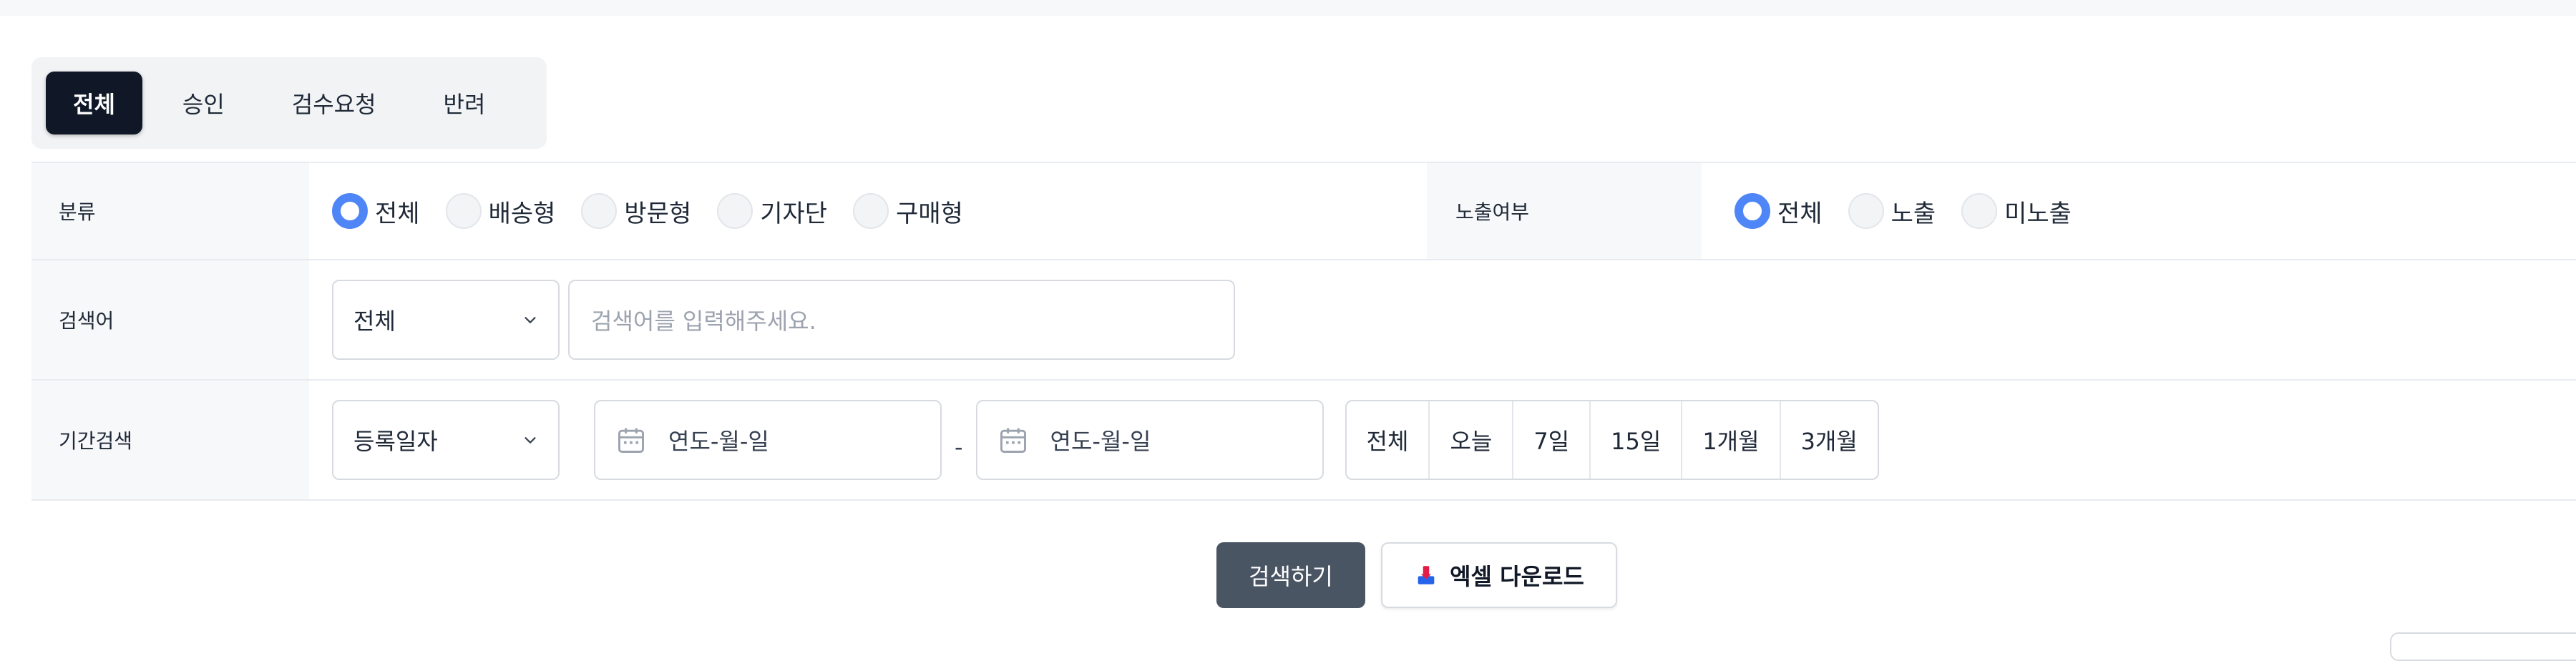 The width and height of the screenshot is (2576, 661). What do you see at coordinates (1731, 440) in the screenshot?
I see `range-1month: 1개월` at bounding box center [1731, 440].